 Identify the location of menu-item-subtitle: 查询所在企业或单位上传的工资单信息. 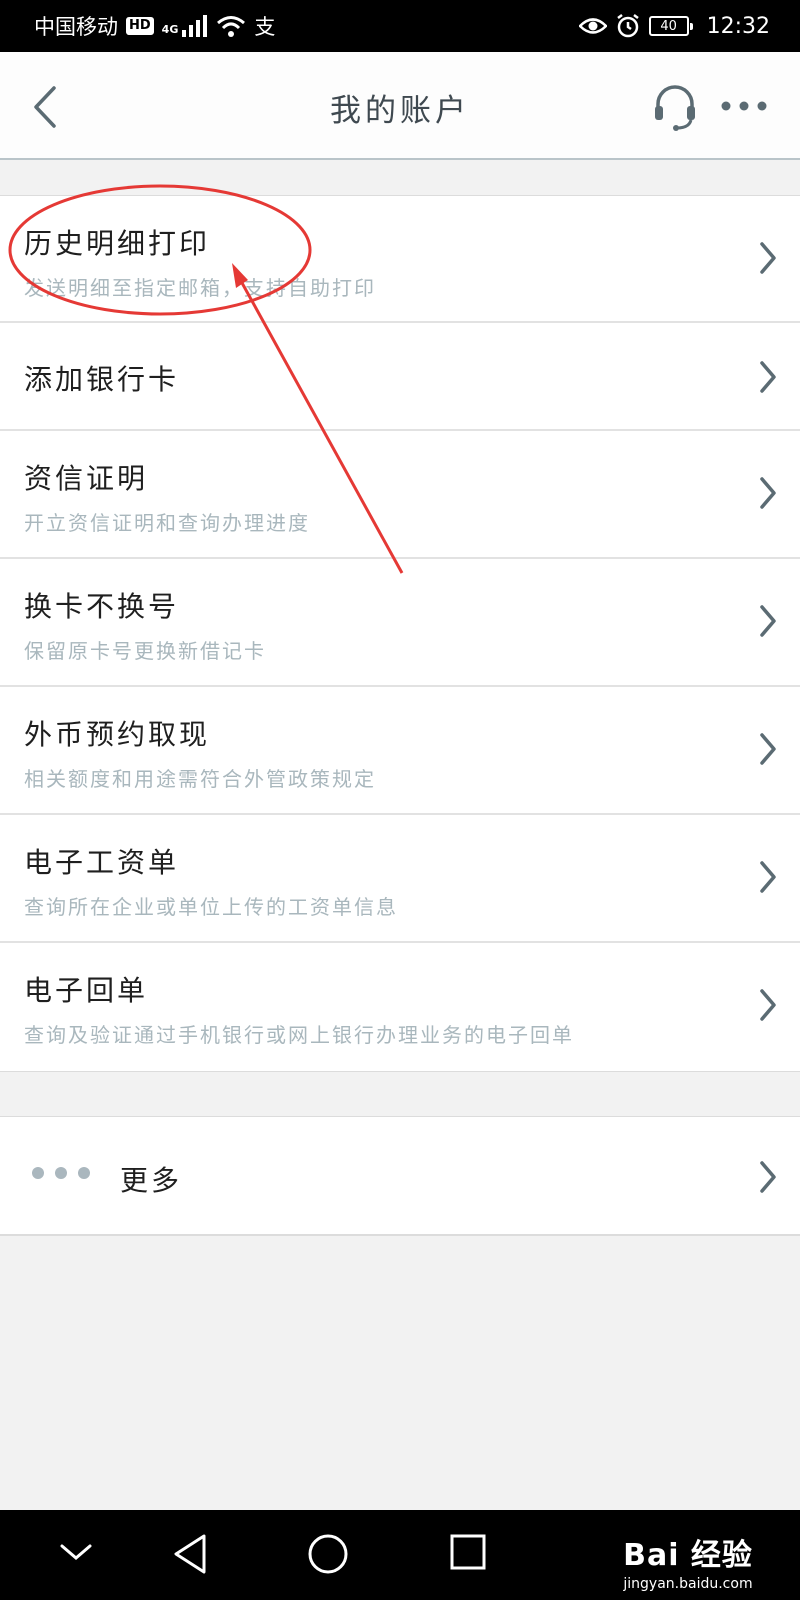
(211, 907).